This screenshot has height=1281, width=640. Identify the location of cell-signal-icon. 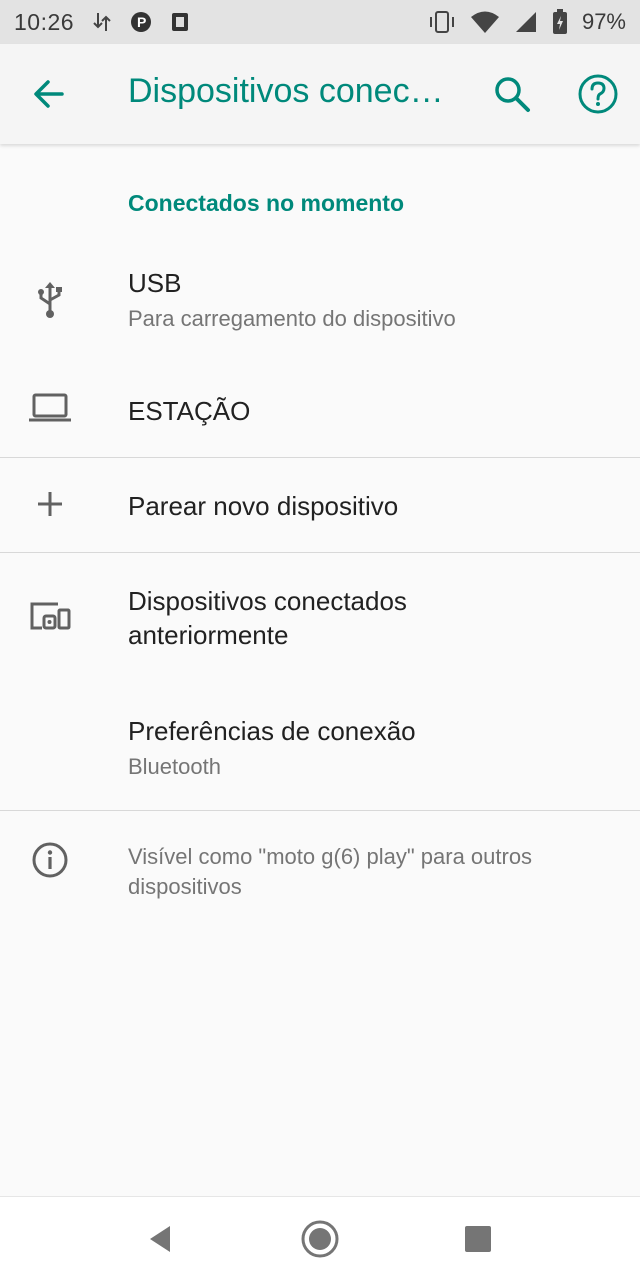
(526, 22).